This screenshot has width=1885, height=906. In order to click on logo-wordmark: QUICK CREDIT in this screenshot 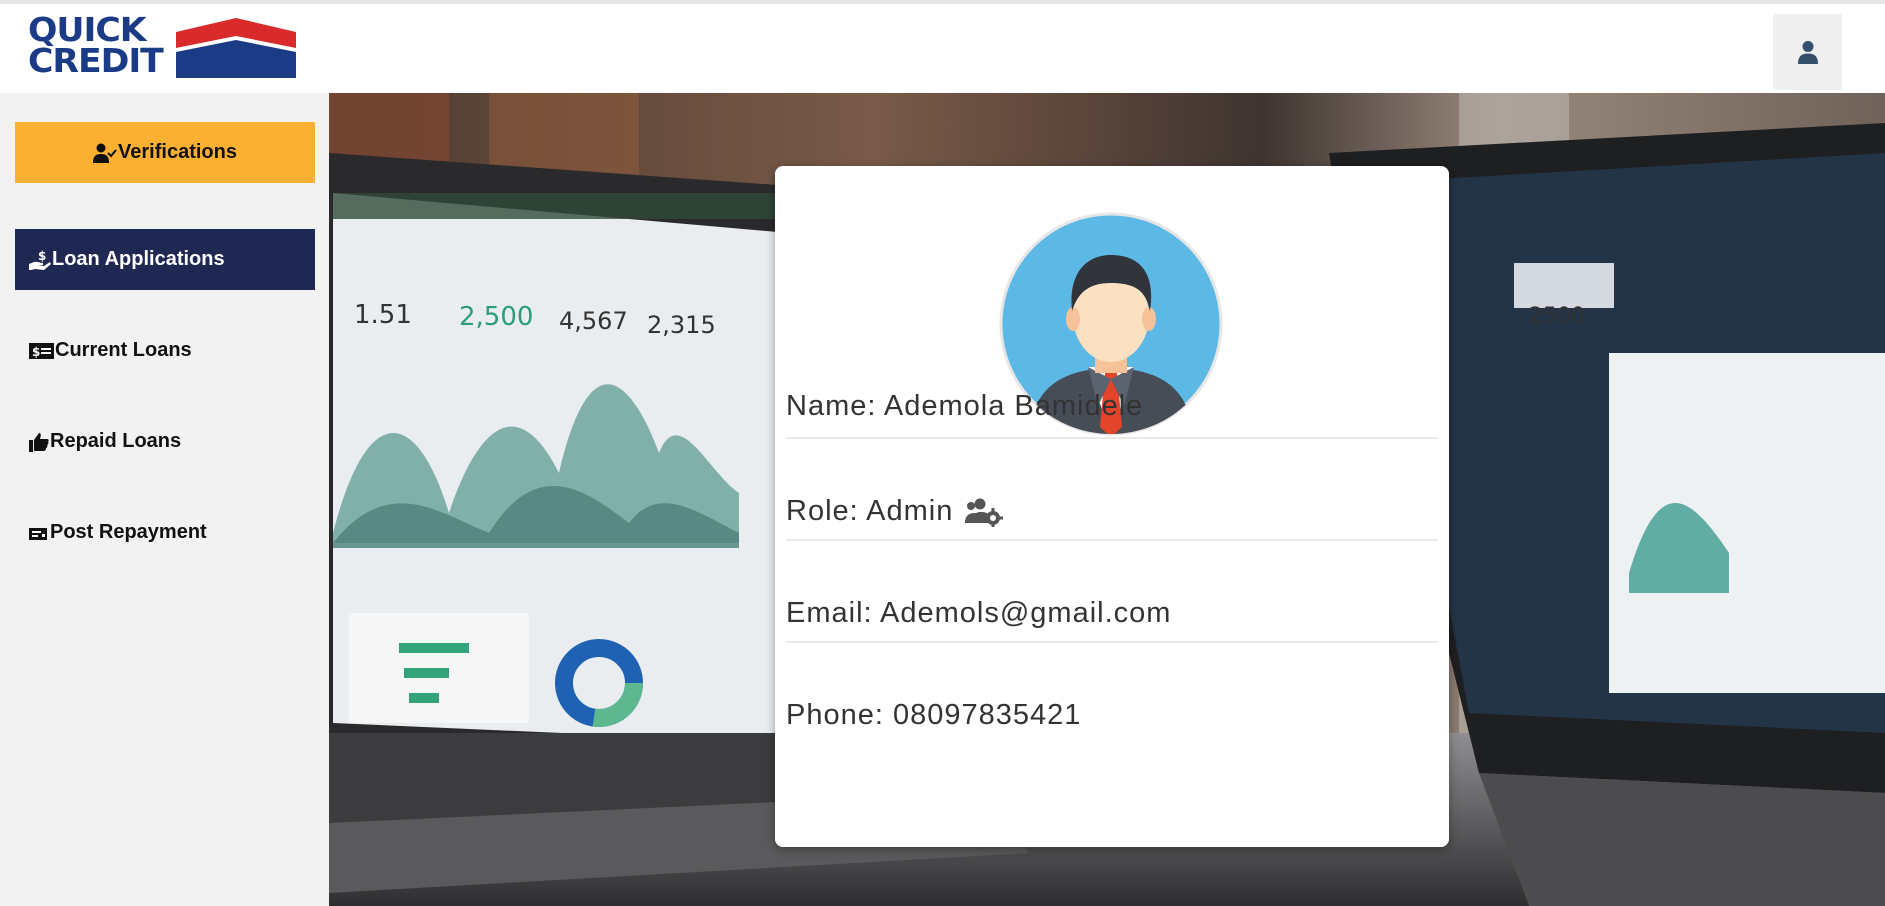, I will do `click(107, 48)`.